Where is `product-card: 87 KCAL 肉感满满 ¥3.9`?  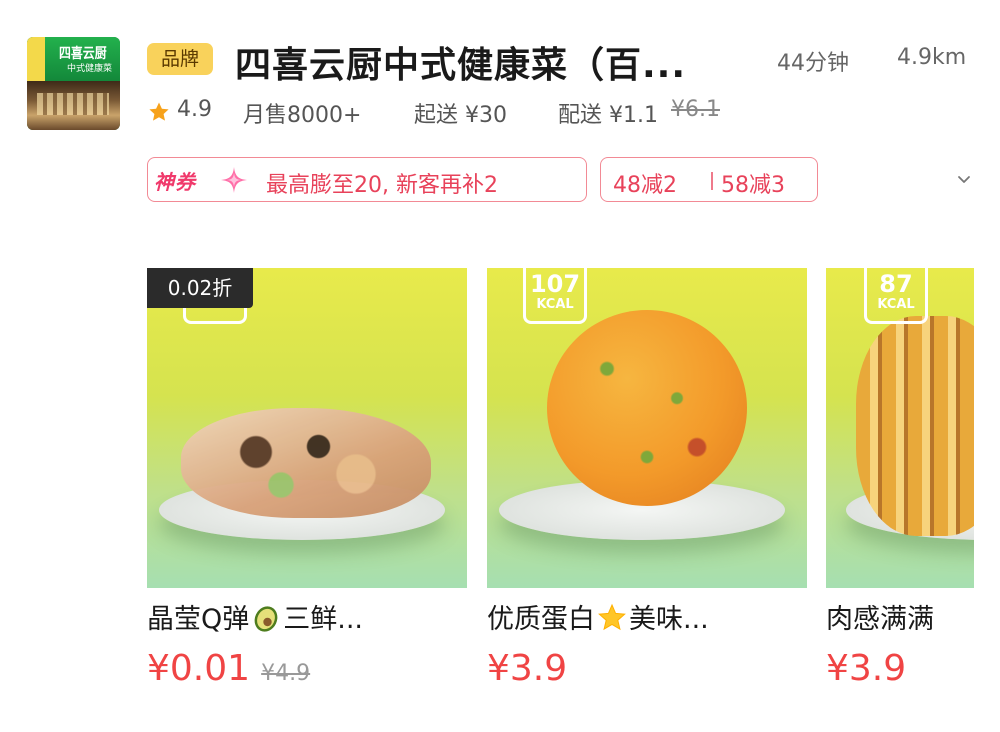
product-card: 87 KCAL 肉感满满 ¥3.9 is located at coordinates (913, 480).